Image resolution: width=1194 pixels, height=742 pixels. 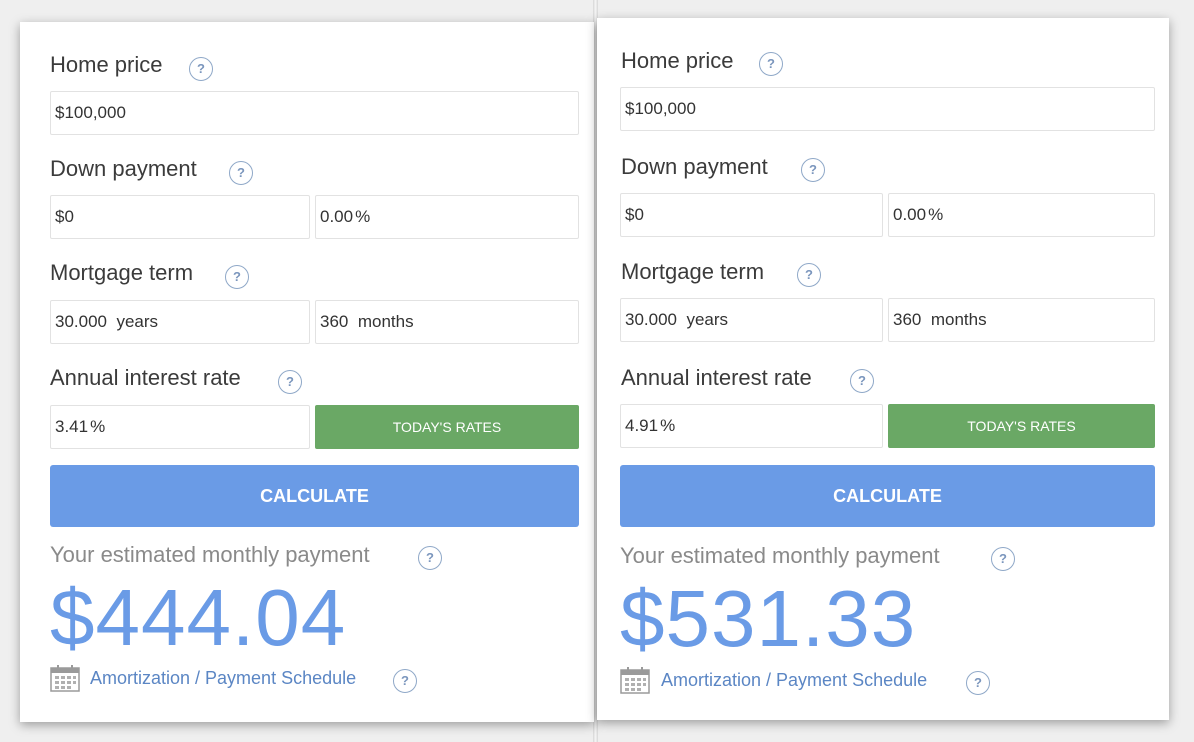 I want to click on interest-rate-input: 3.41%, so click(x=180, y=427).